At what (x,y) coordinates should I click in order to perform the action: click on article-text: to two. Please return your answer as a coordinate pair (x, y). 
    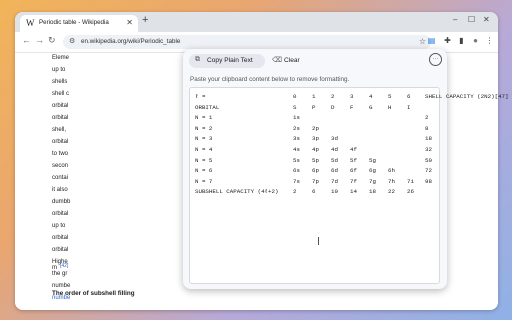
    Looking at the image, I should click on (60, 154).